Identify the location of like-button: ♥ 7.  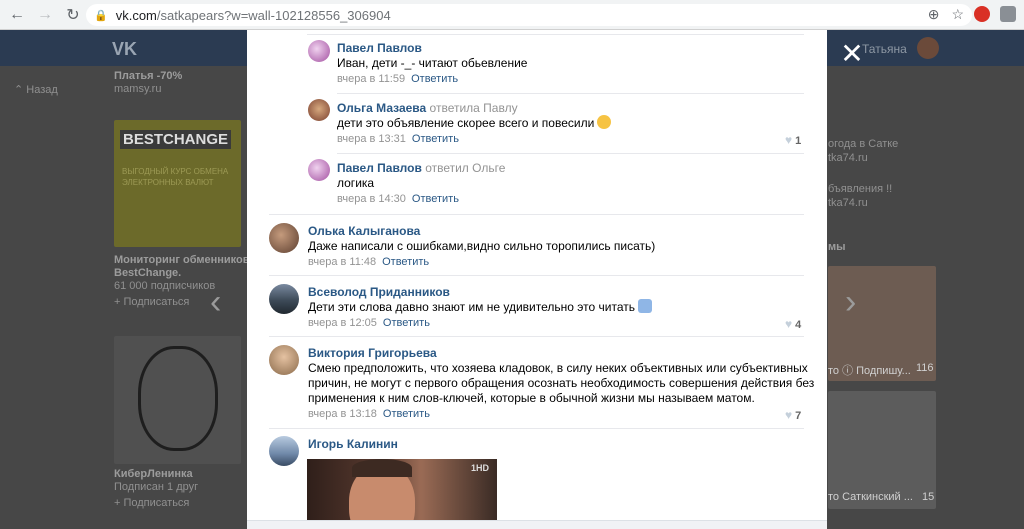
(793, 415).